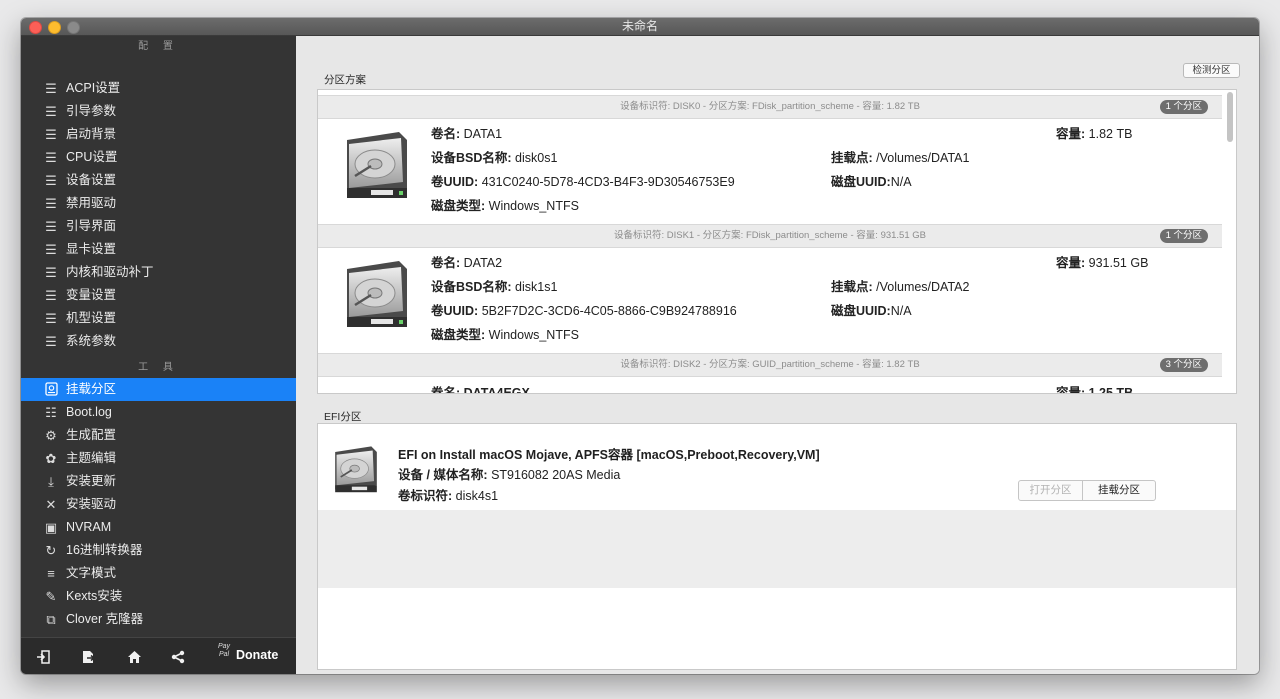 This screenshot has width=1280, height=699. What do you see at coordinates (777, 549) in the screenshot?
I see `efi-empty-row` at bounding box center [777, 549].